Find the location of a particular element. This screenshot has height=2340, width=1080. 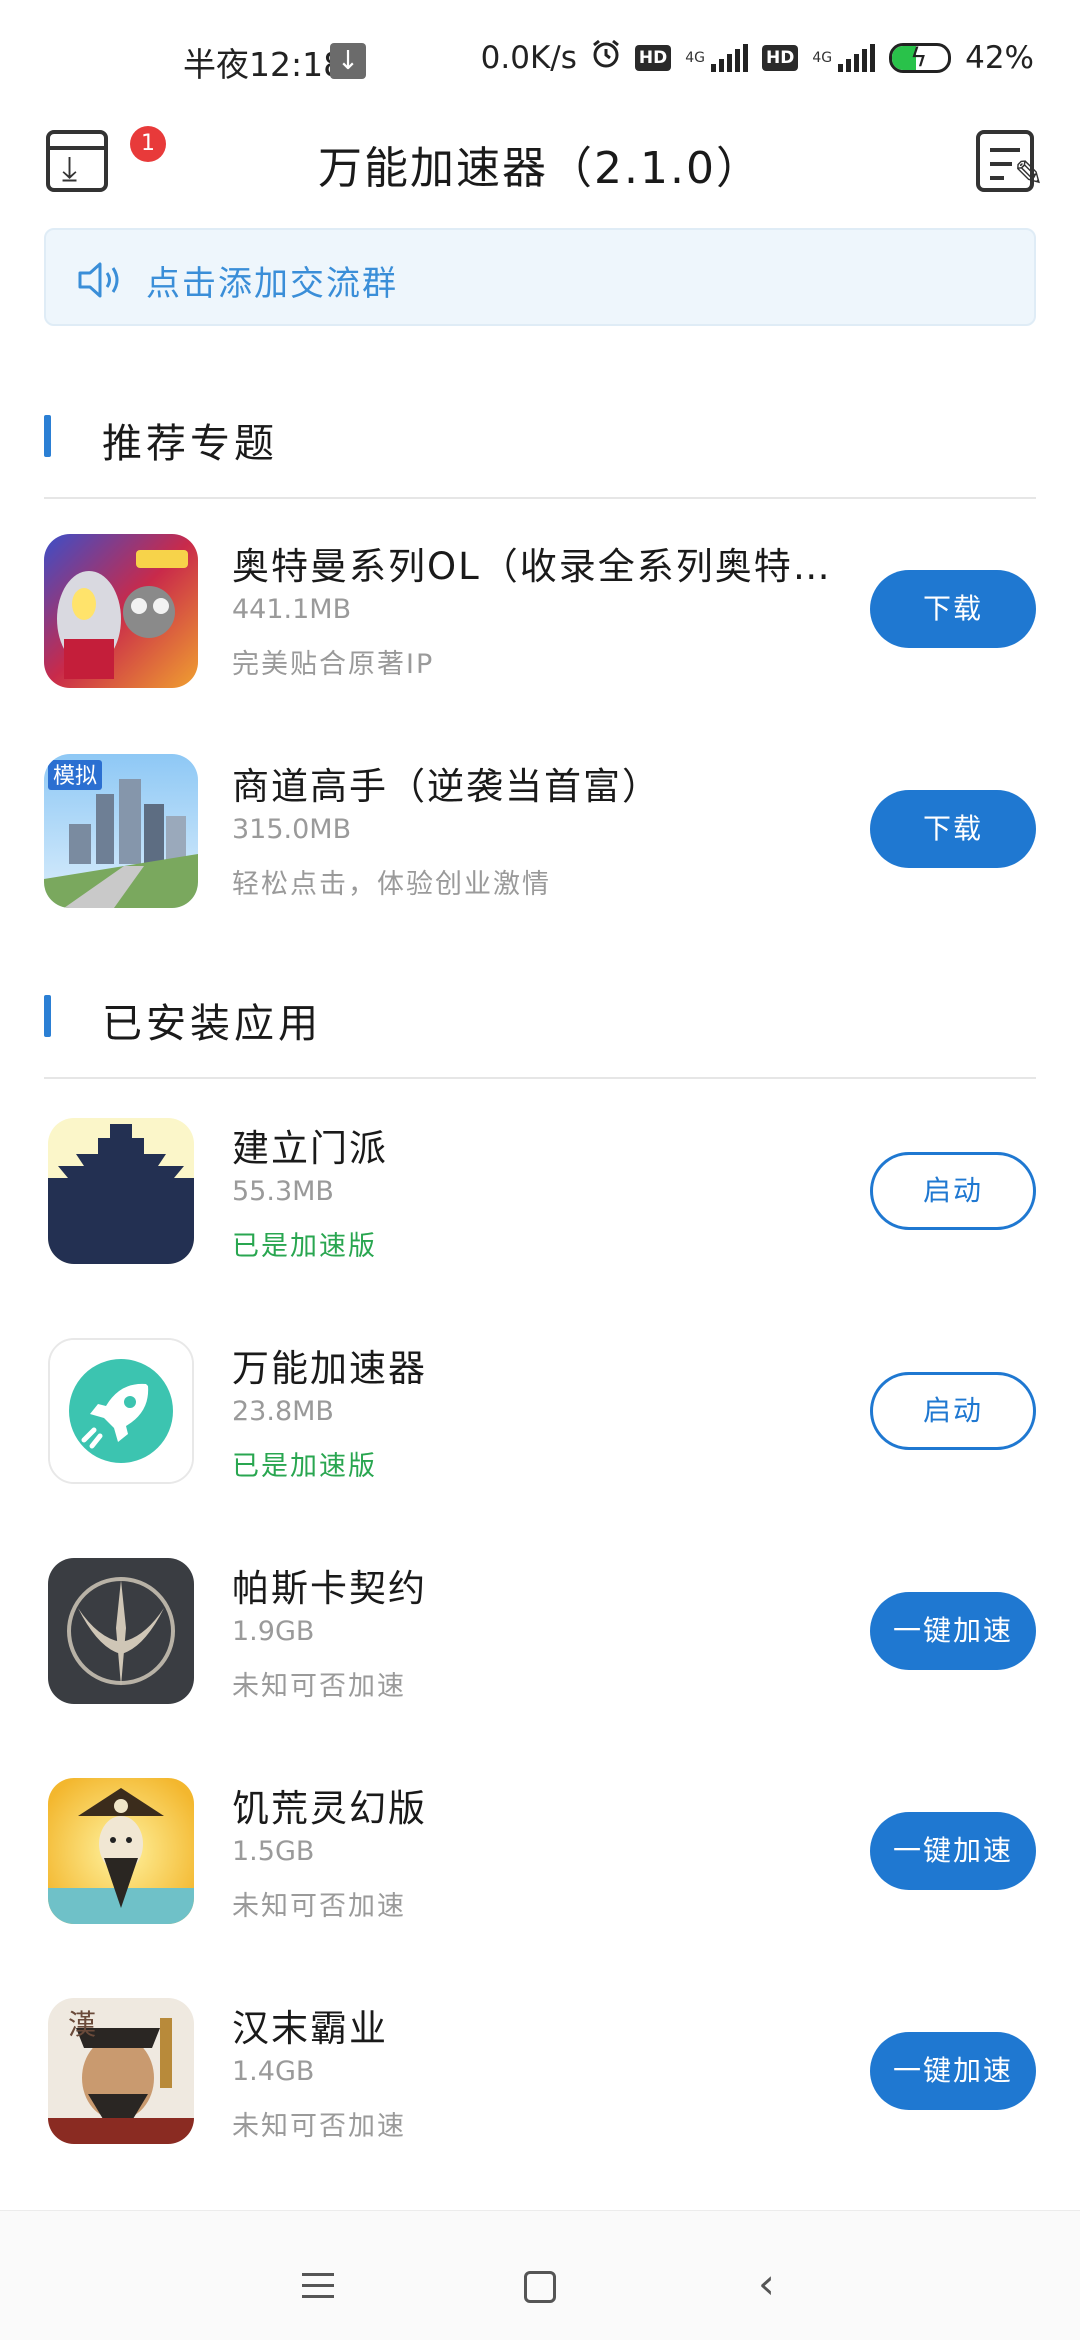

home-icon is located at coordinates (540, 2287).